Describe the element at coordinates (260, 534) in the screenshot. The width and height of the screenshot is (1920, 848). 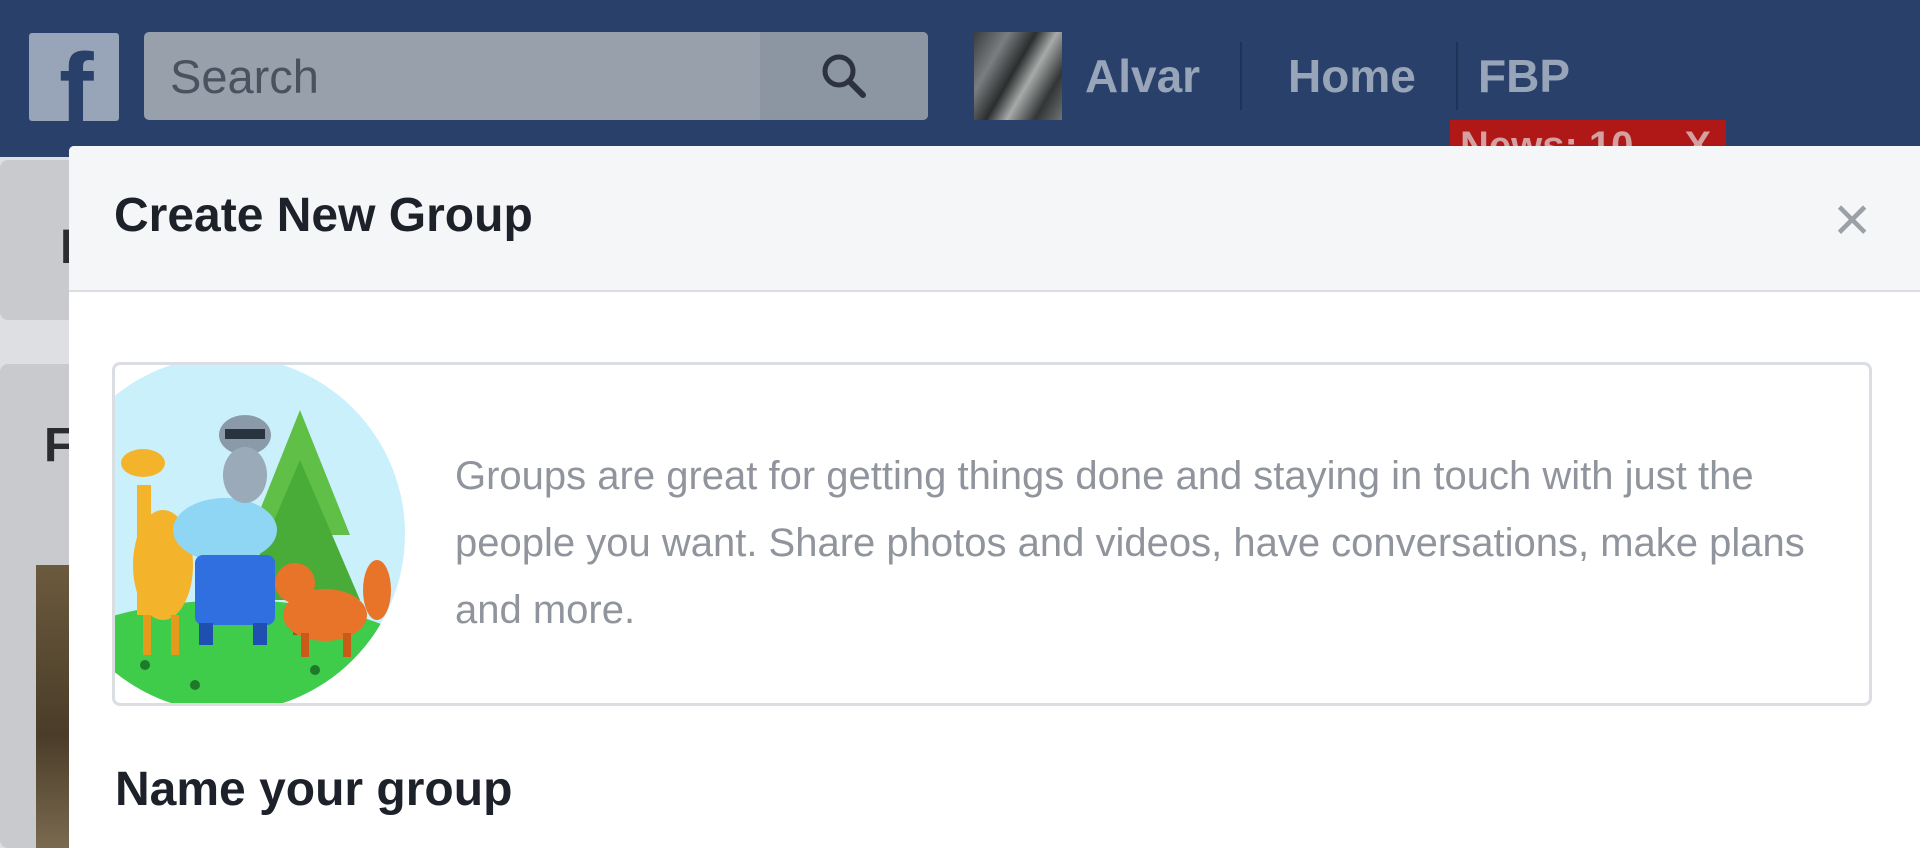
I see `groups-illustration` at that location.